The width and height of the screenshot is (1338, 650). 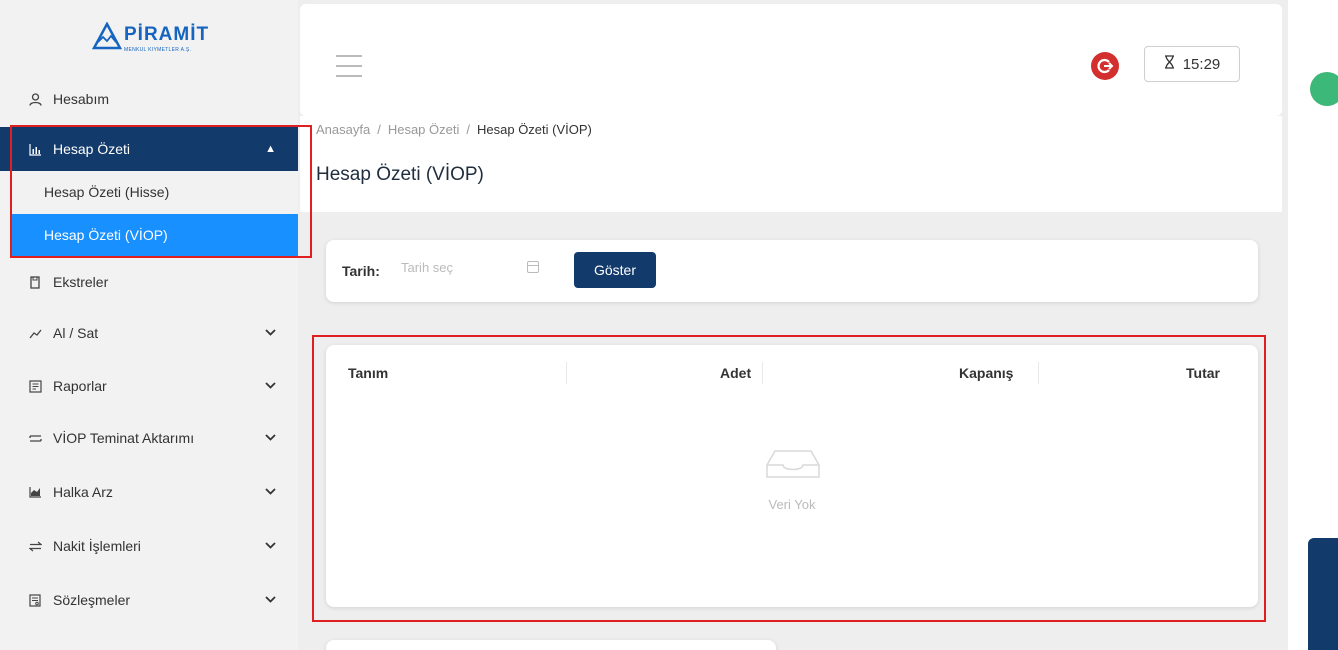 What do you see at coordinates (349, 66) in the screenshot?
I see `hamburger-menu-icon` at bounding box center [349, 66].